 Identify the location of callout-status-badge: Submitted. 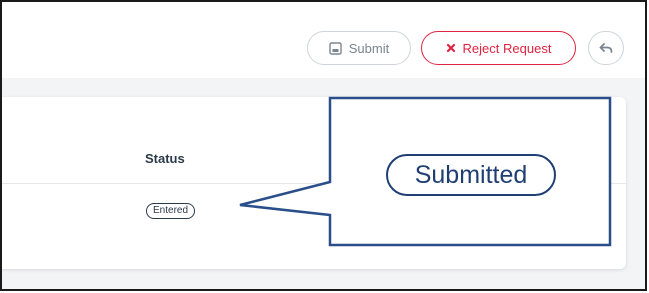
(471, 175).